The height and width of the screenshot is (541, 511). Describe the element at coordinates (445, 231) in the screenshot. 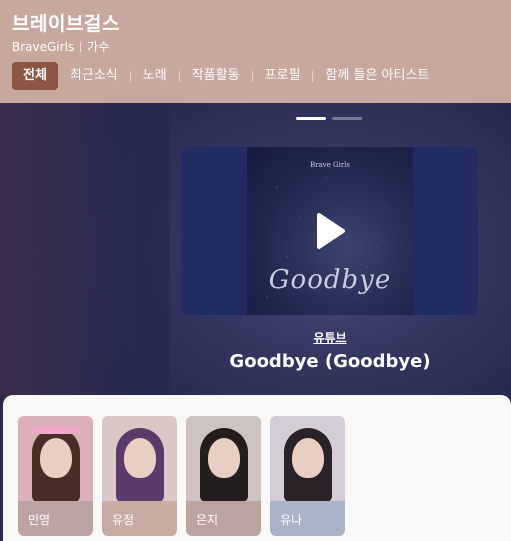

I see `thumbnail-letterbox-right` at that location.